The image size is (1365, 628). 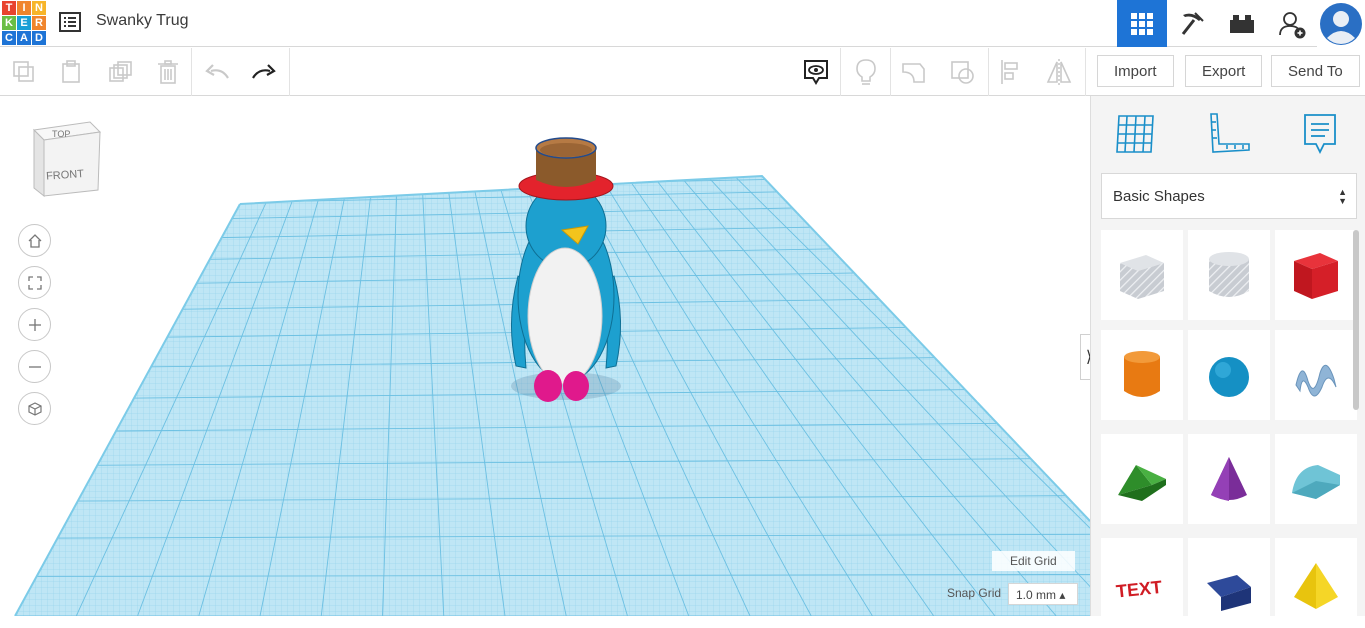 What do you see at coordinates (1059, 72) in the screenshot?
I see `mirror-icon` at bounding box center [1059, 72].